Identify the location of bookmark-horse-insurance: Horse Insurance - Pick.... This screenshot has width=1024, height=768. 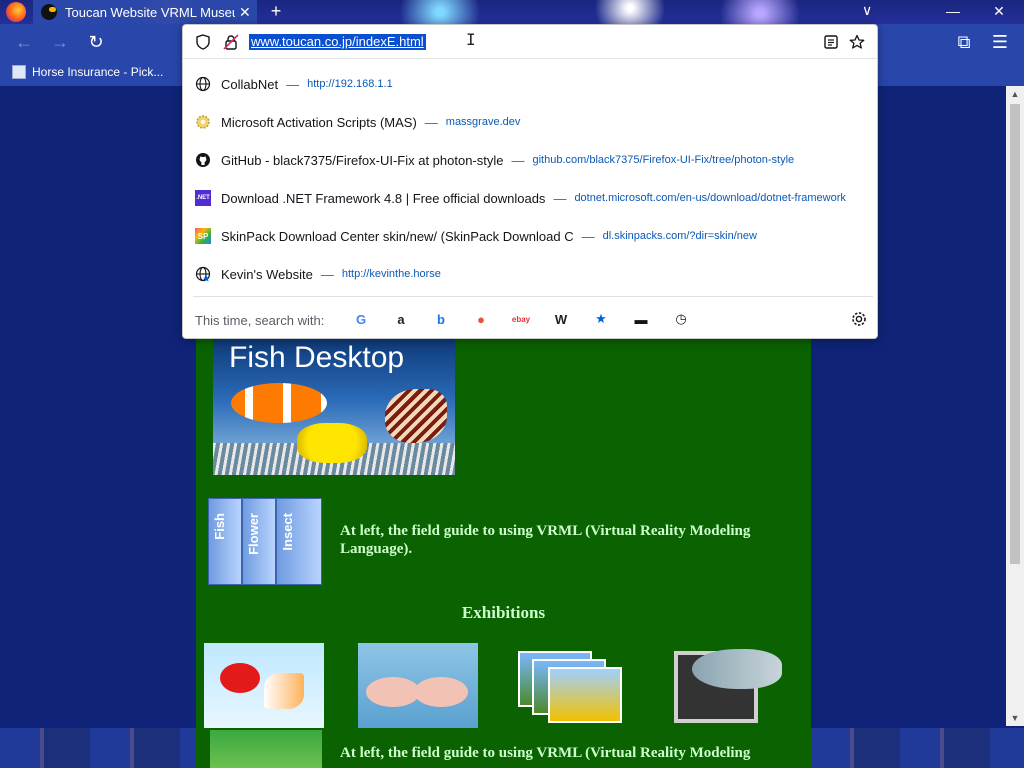
(87, 72).